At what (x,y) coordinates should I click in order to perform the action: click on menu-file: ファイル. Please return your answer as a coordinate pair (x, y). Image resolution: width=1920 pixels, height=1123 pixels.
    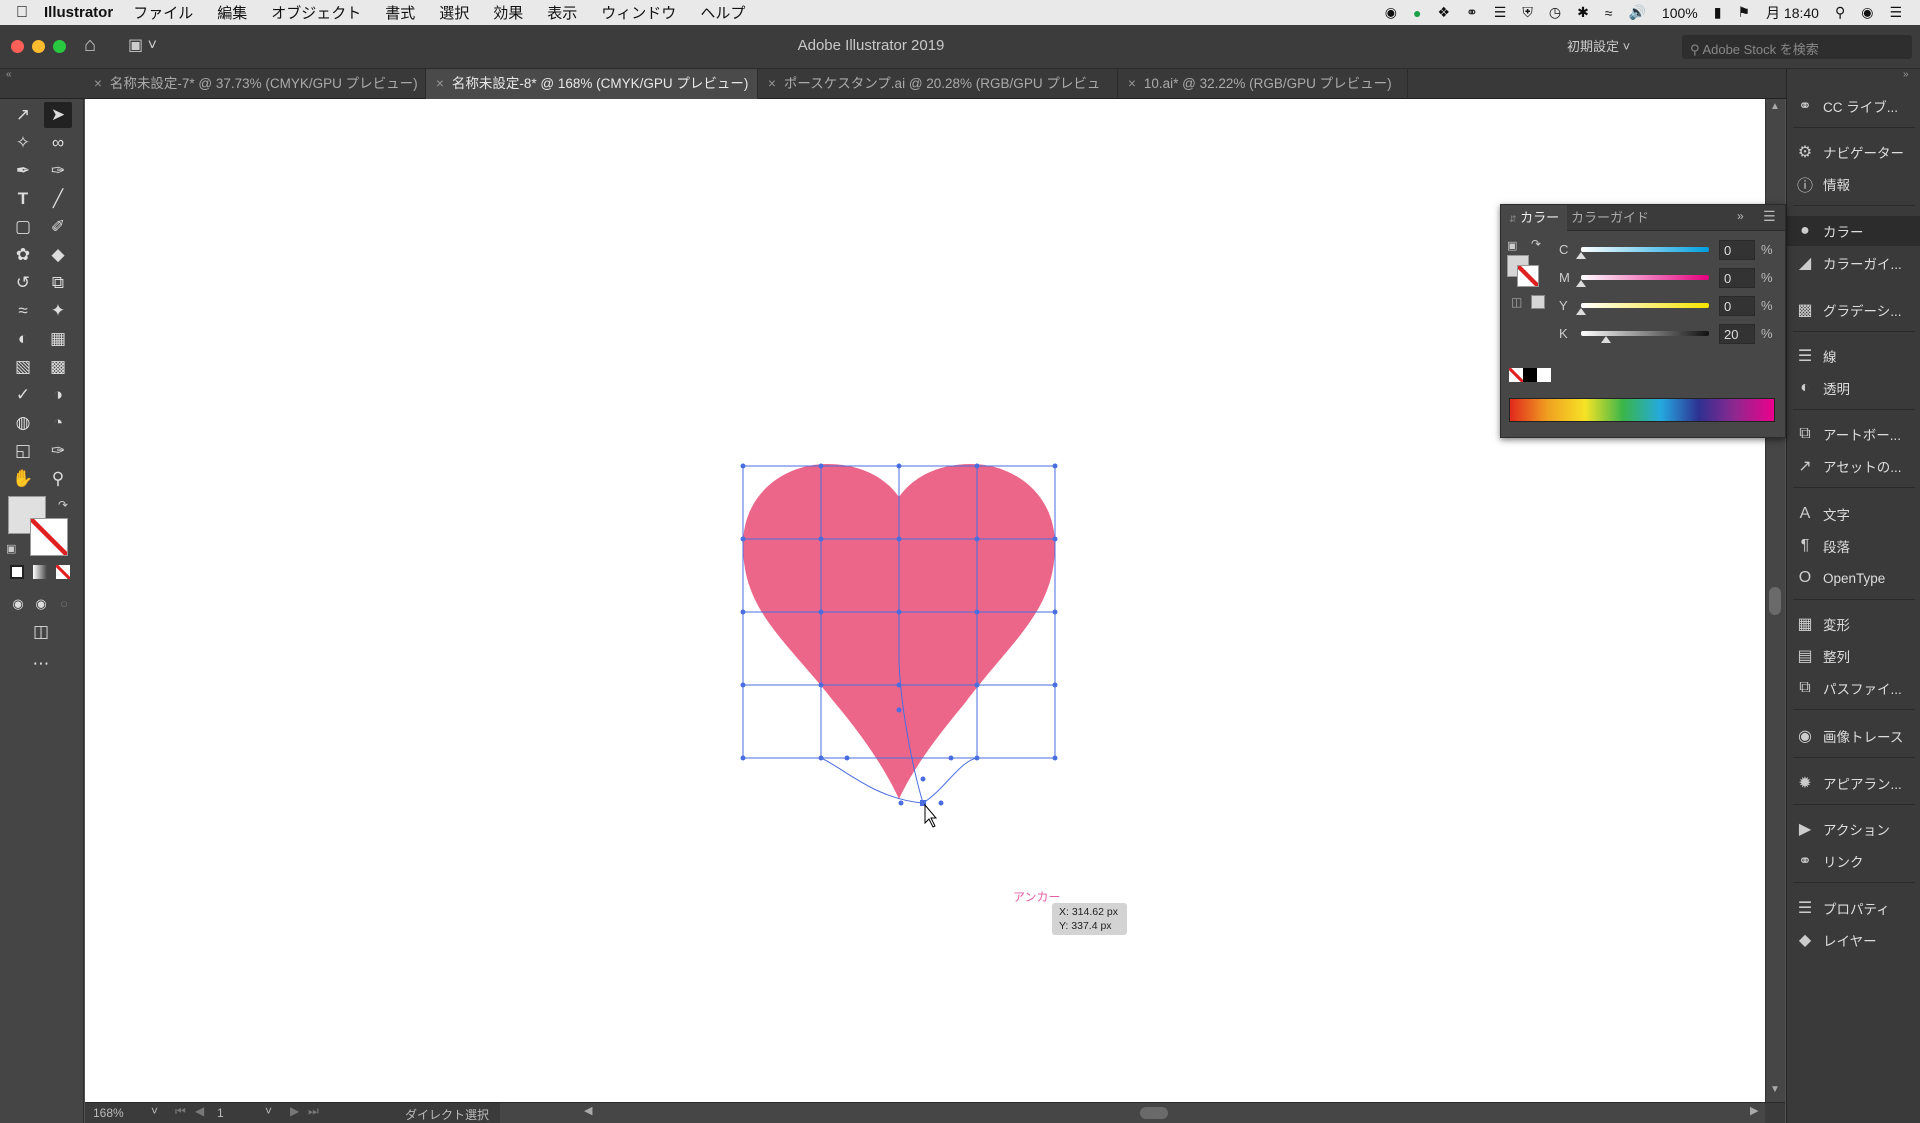
    Looking at the image, I should click on (163, 12).